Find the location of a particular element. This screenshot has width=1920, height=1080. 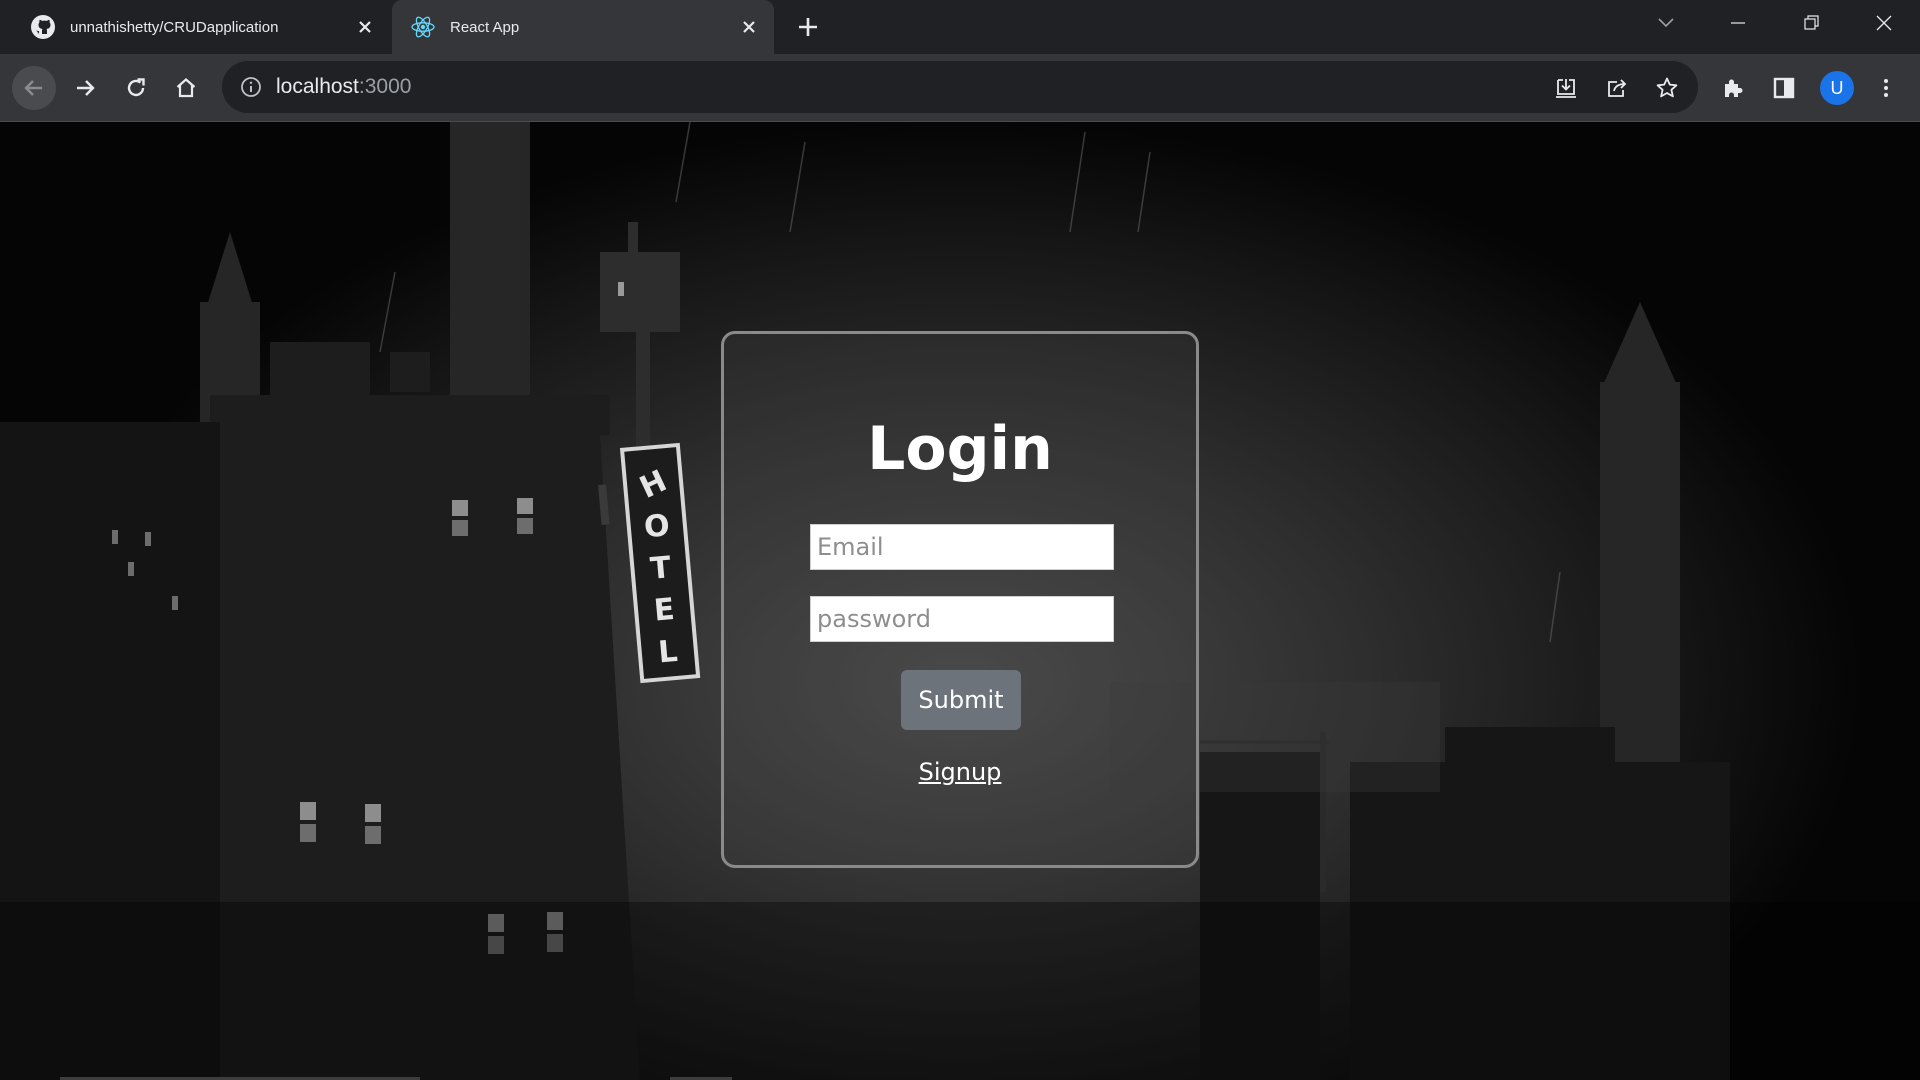

url-text: localhost:3000 is located at coordinates (343, 87).